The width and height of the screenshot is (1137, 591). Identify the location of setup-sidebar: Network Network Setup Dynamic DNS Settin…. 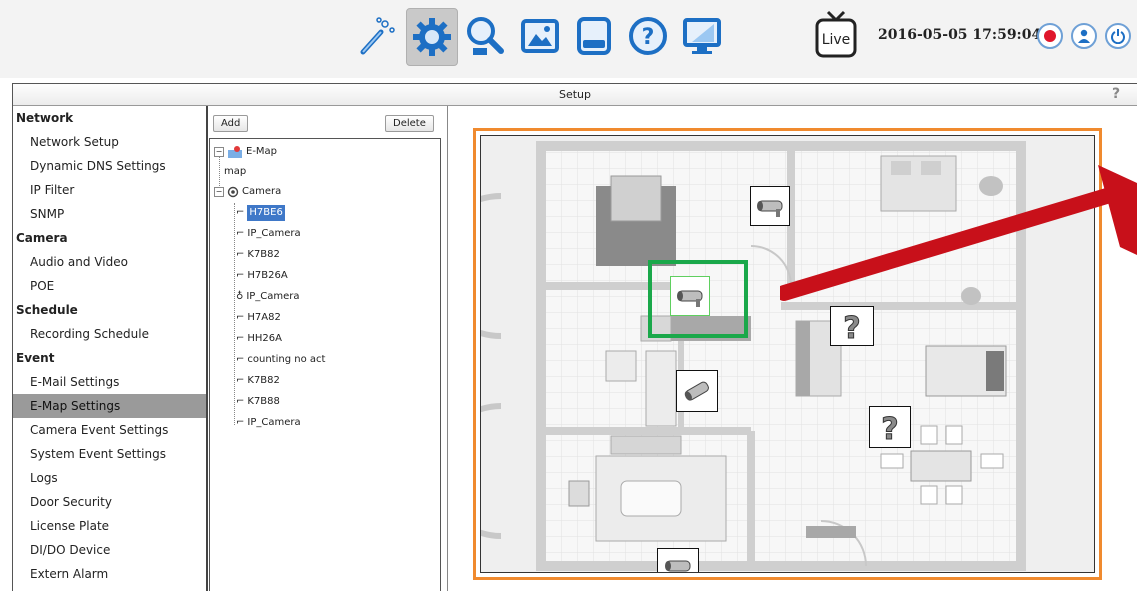
(110, 348).